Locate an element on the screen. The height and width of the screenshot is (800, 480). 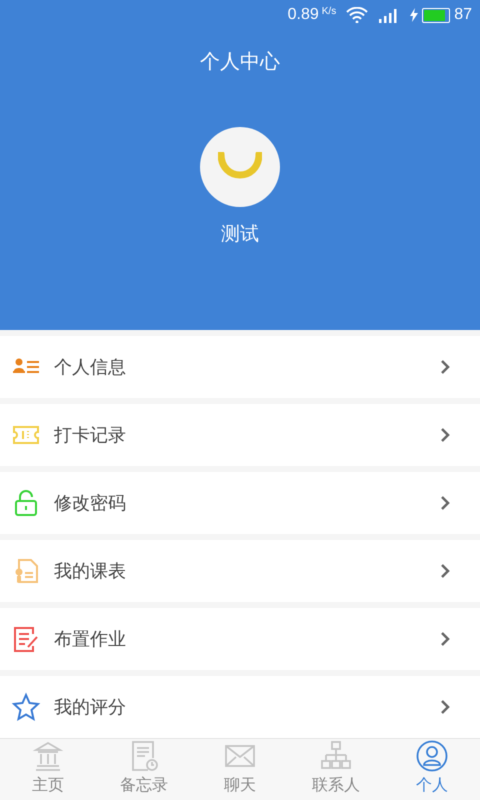
battery-icon is located at coordinates (436, 15).